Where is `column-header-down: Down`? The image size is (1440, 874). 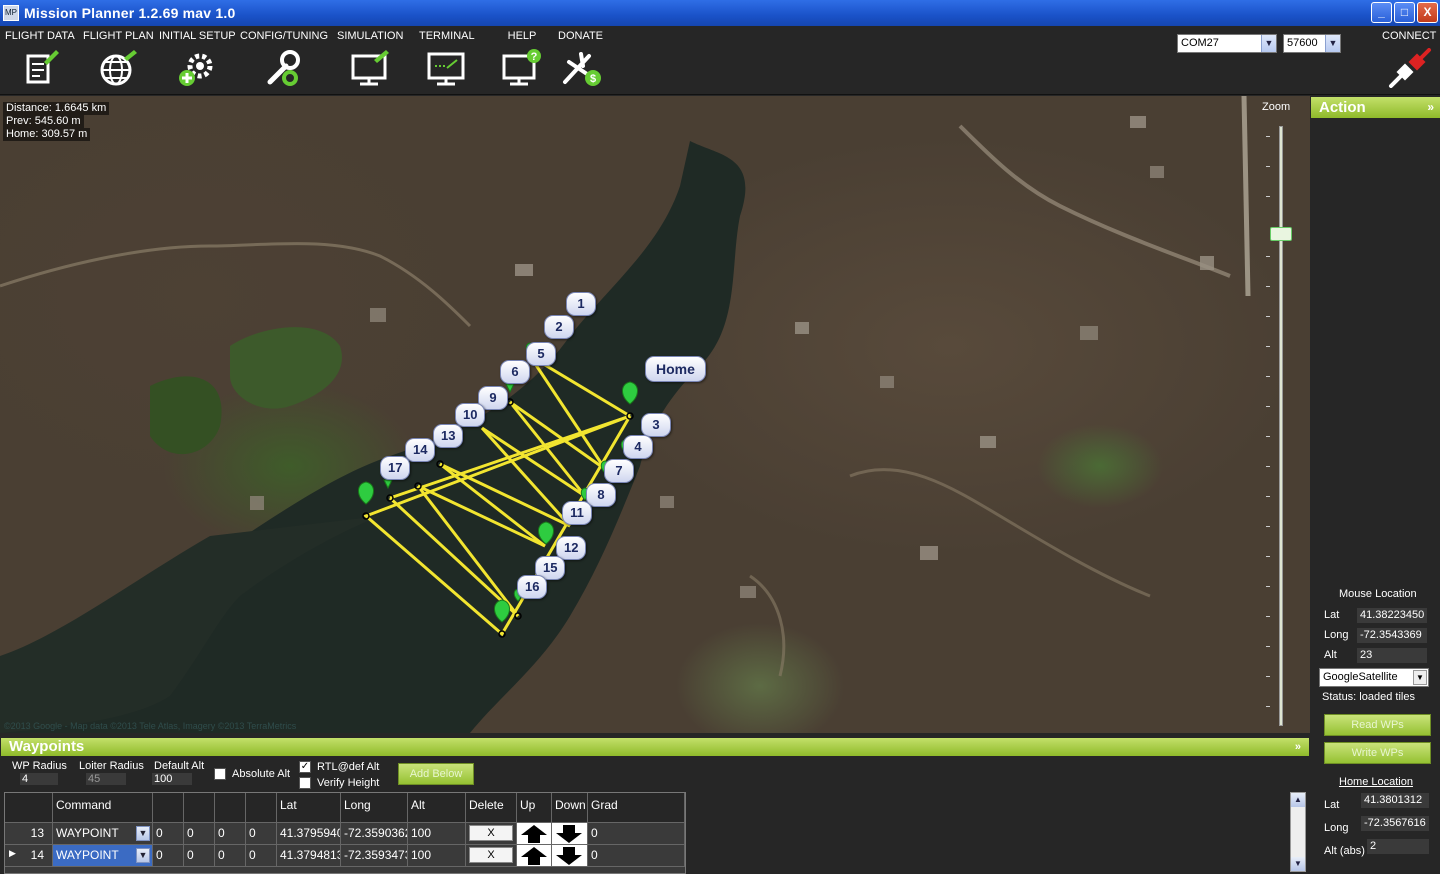
column-header-down: Down is located at coordinates (570, 808).